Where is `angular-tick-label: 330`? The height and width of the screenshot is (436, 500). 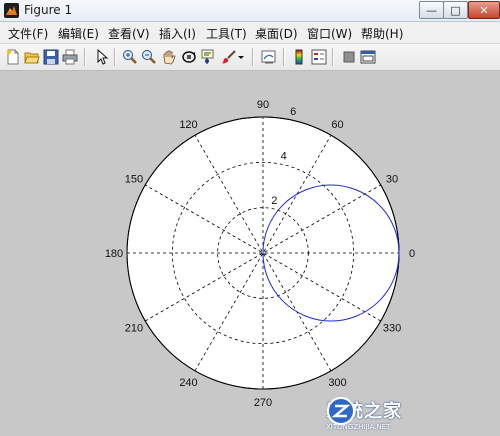 angular-tick-label: 330 is located at coordinates (392, 329).